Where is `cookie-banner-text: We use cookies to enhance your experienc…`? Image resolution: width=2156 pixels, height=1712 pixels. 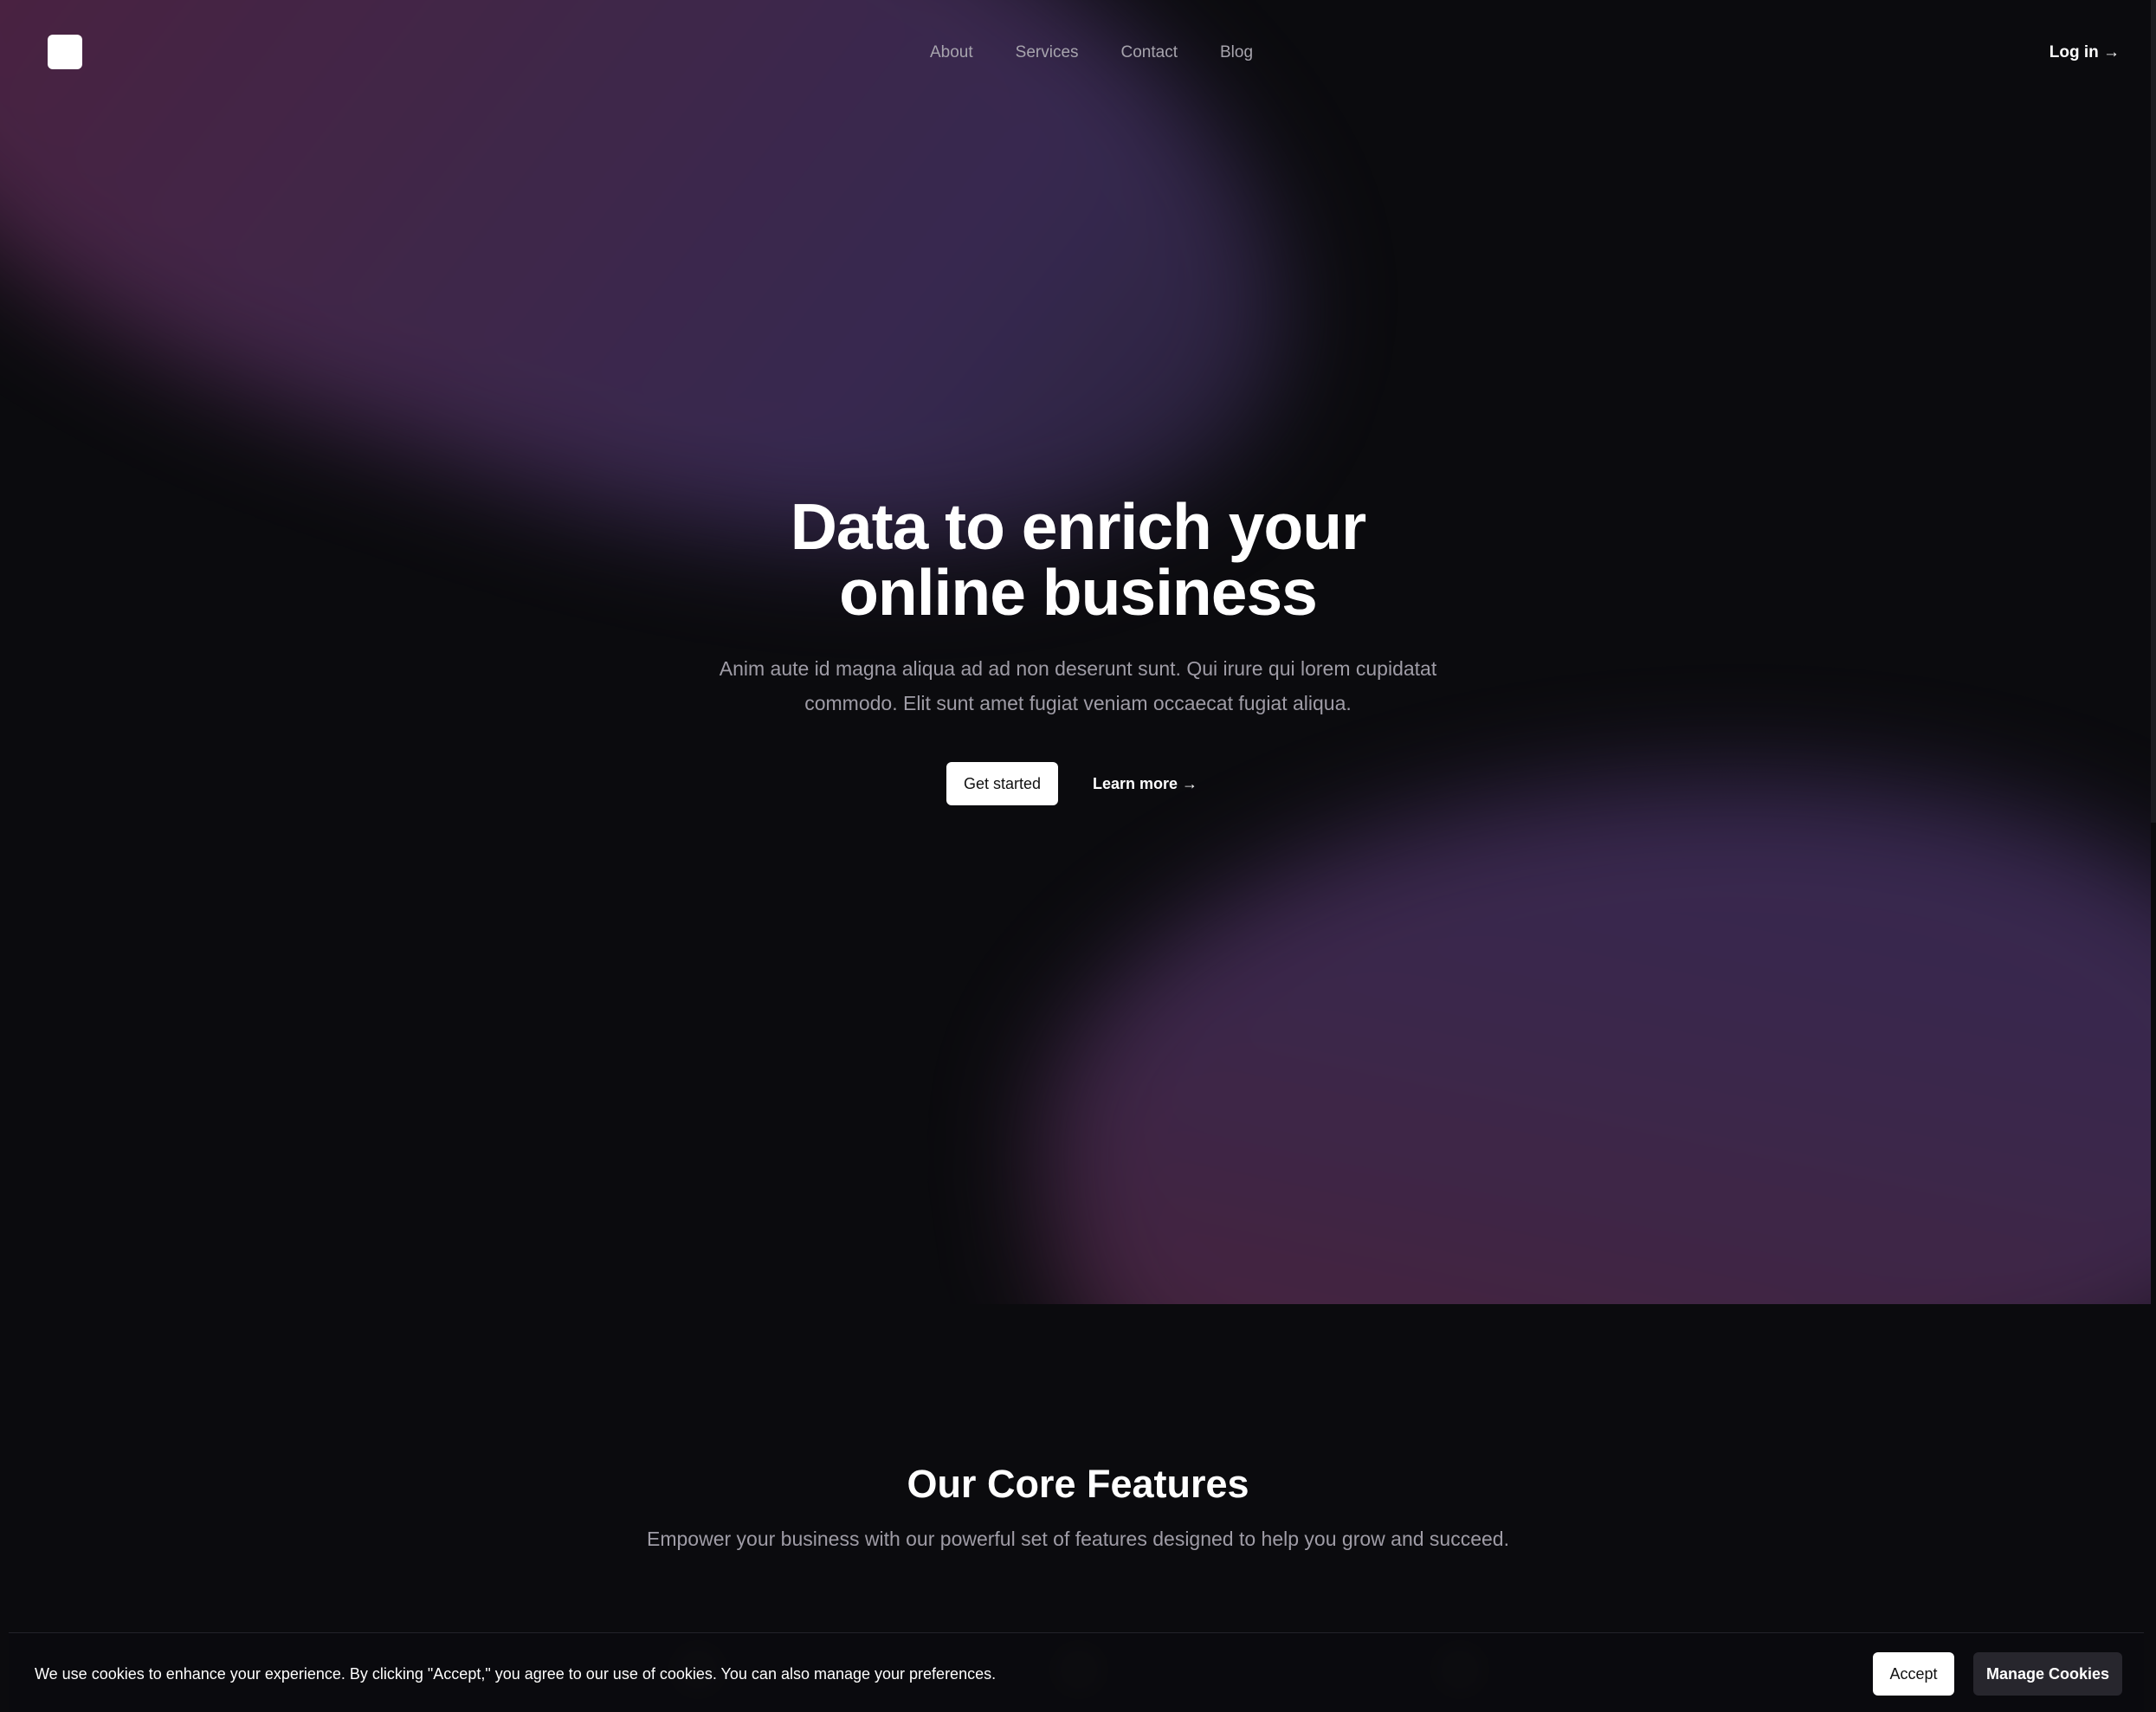 cookie-banner-text: We use cookies to enhance your experienc… is located at coordinates (516, 1674).